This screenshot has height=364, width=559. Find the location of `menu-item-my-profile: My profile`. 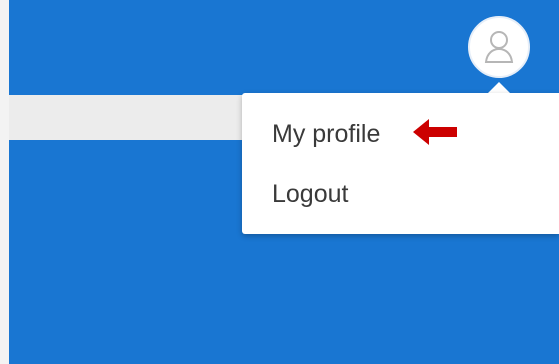

menu-item-my-profile: My profile is located at coordinates (400, 134).